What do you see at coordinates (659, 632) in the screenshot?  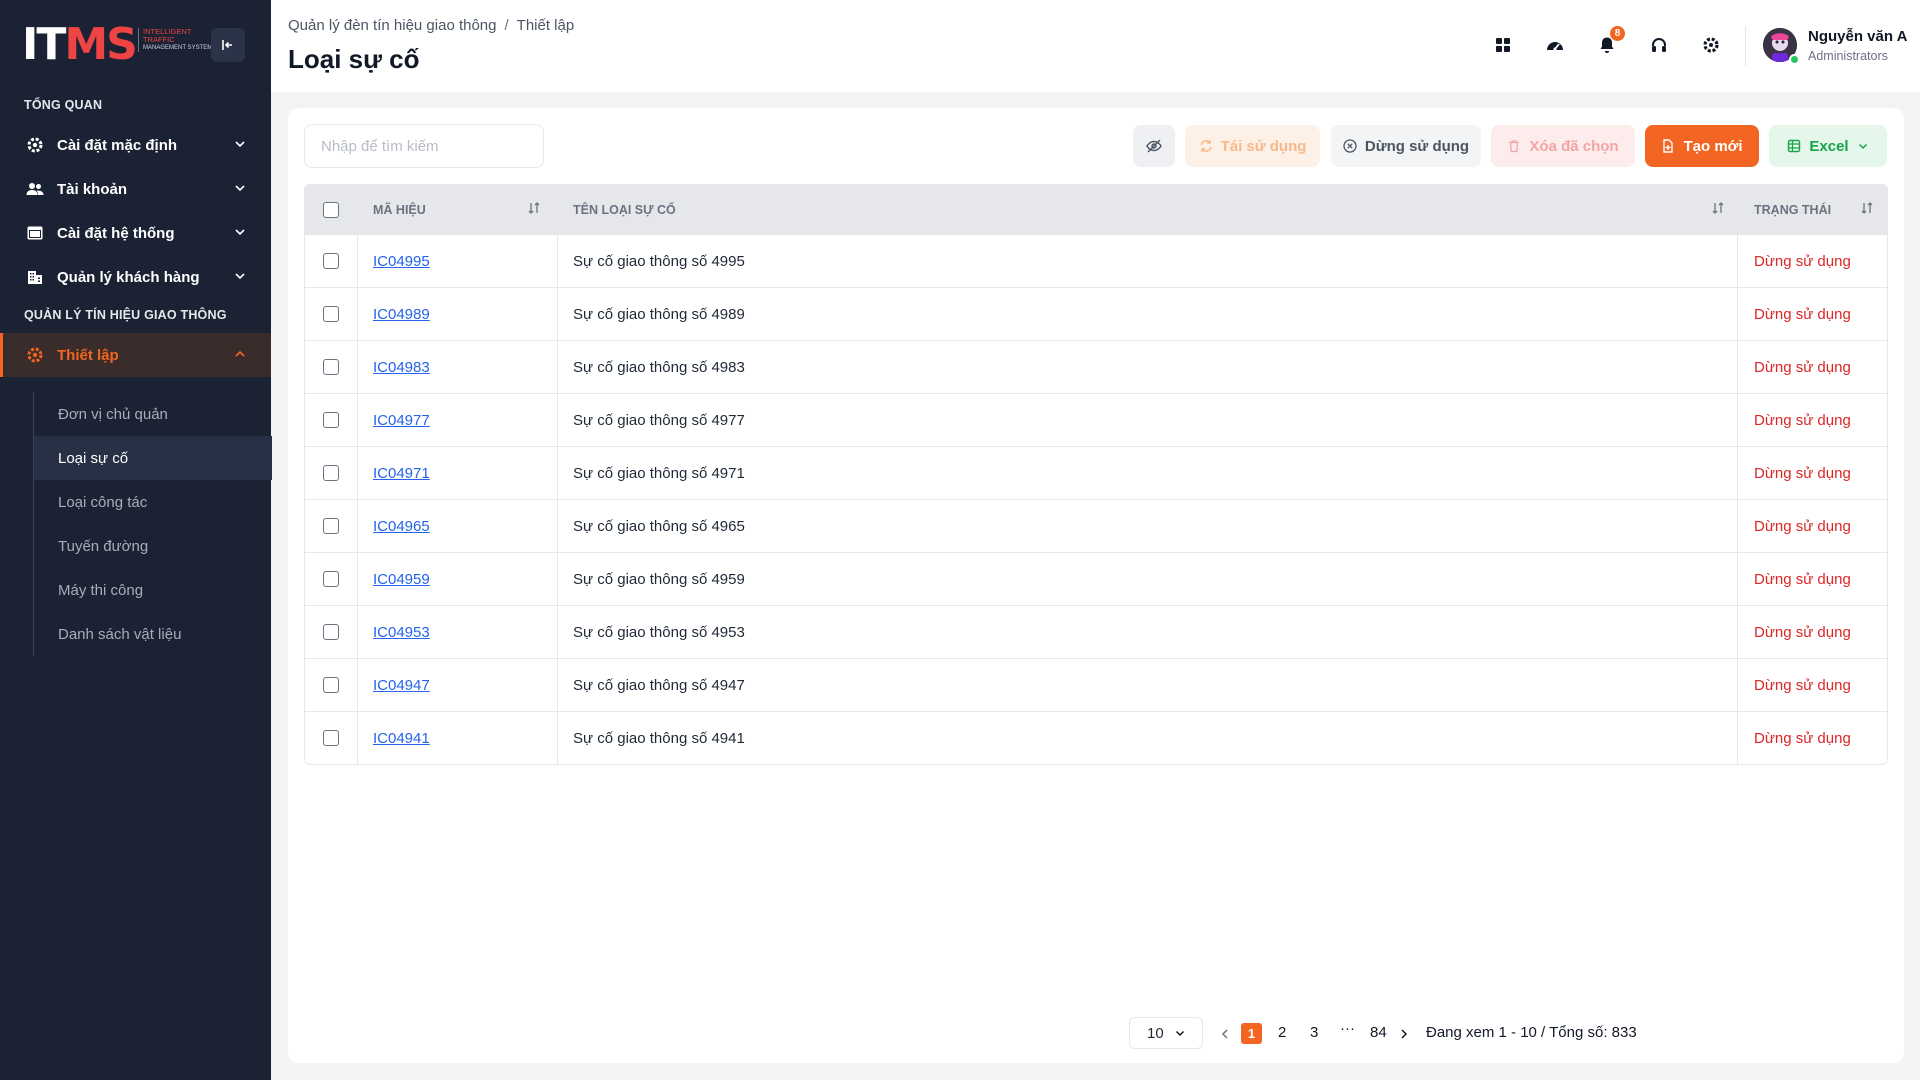 I see `row-name: Sự cố giao thông số 4953` at bounding box center [659, 632].